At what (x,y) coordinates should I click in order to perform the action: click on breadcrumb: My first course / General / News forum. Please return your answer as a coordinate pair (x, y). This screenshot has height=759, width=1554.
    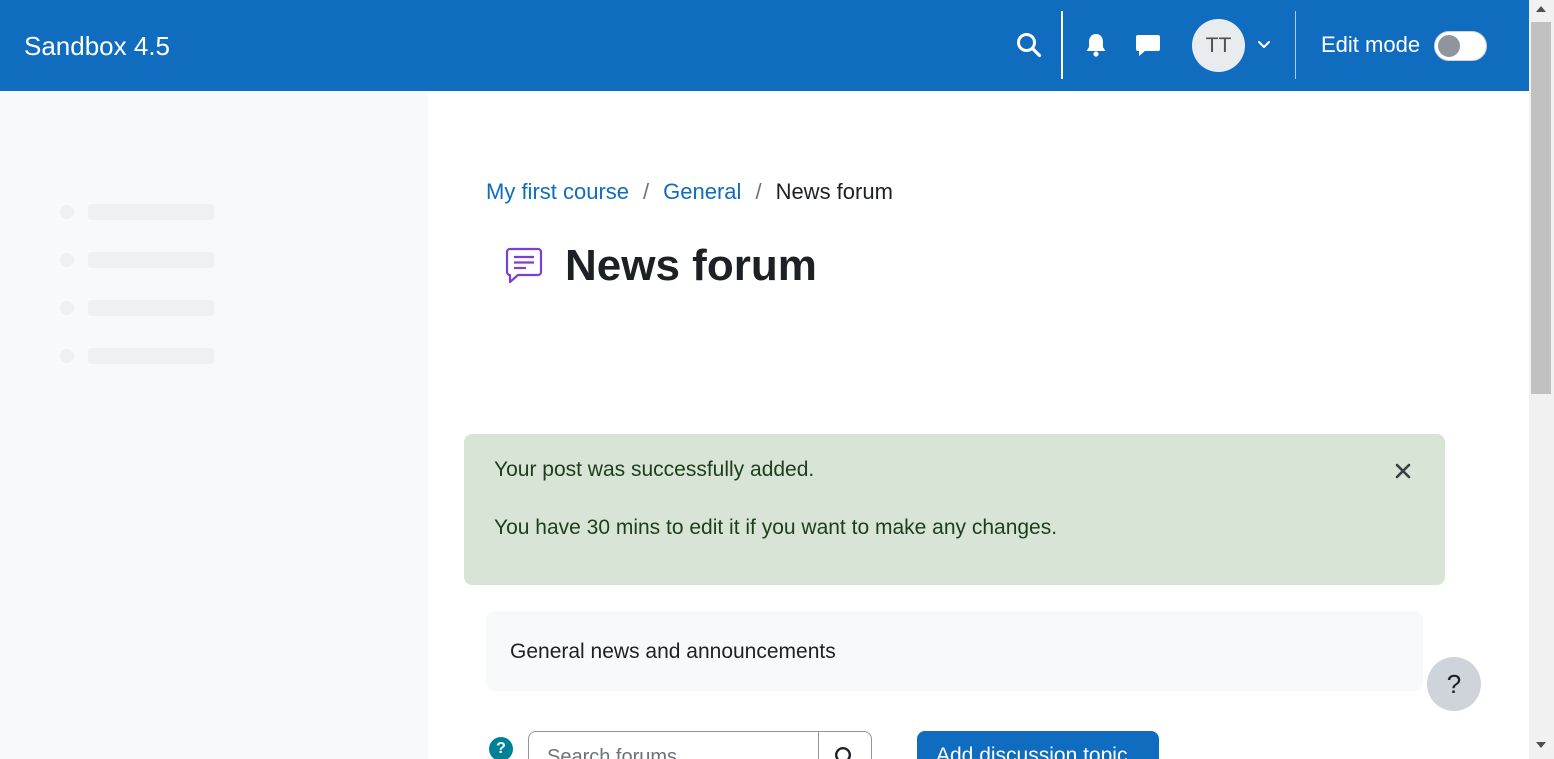
    Looking at the image, I should click on (689, 192).